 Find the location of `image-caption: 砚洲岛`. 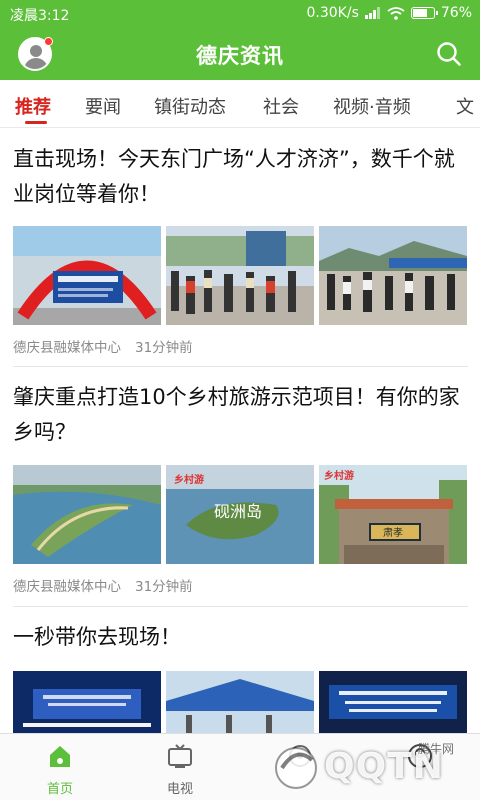

image-caption: 砚洲岛 is located at coordinates (238, 511).